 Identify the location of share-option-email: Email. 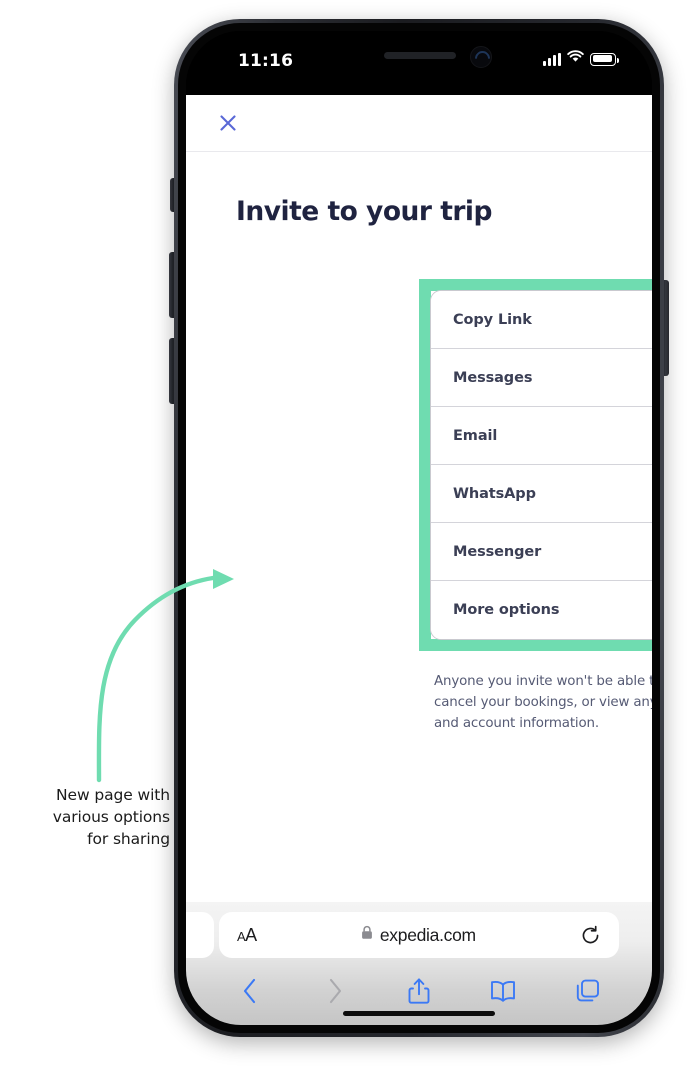
(541, 436).